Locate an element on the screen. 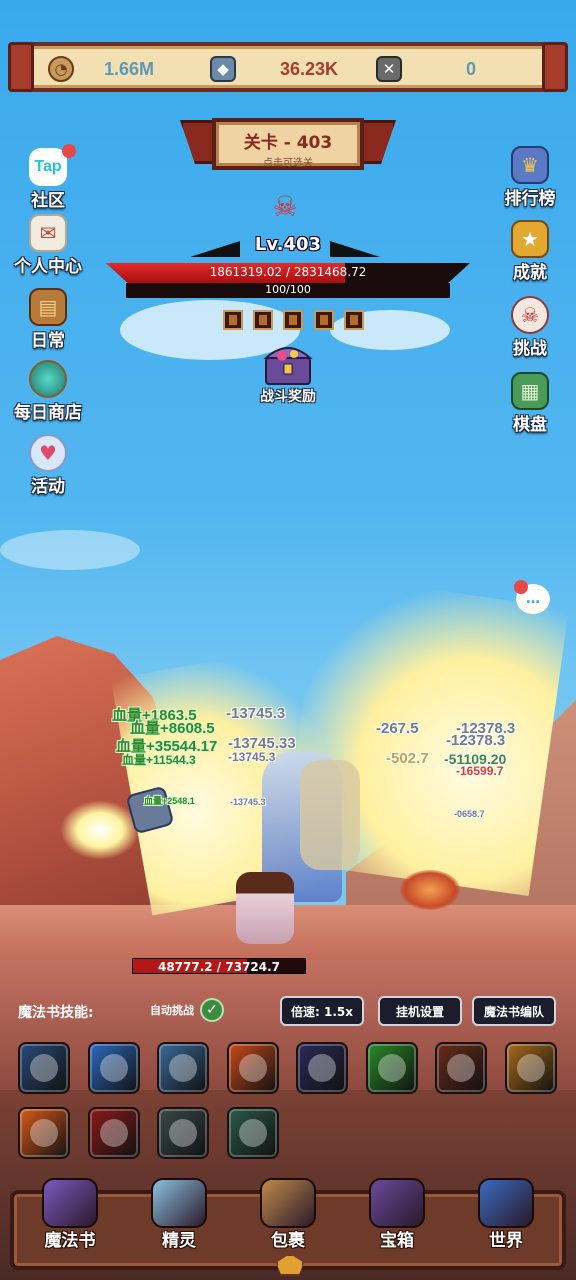  ice-rain-skill-icon is located at coordinates (113, 1068).